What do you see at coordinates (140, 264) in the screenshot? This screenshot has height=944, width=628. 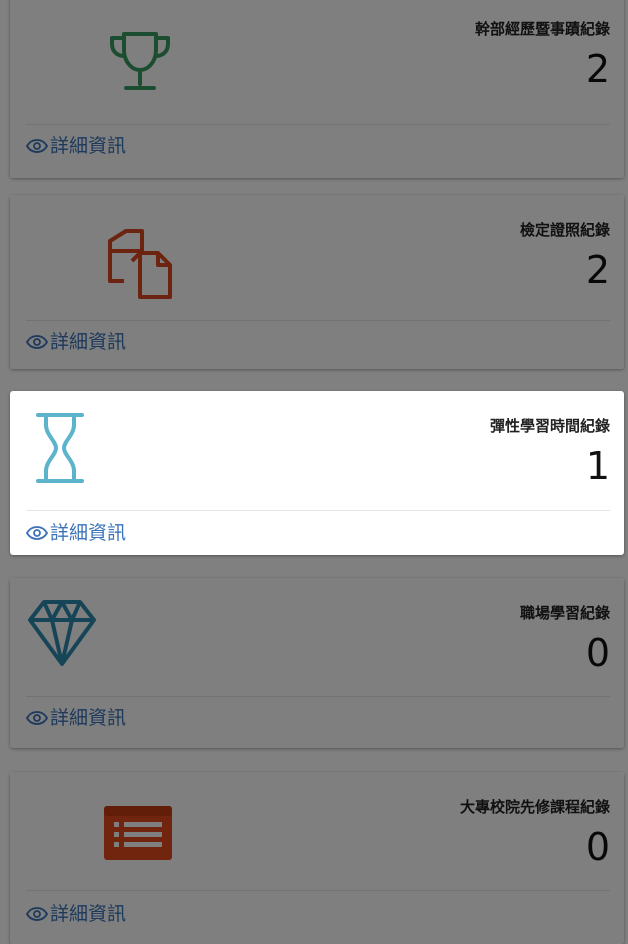 I see `copy-documents-icon` at bounding box center [140, 264].